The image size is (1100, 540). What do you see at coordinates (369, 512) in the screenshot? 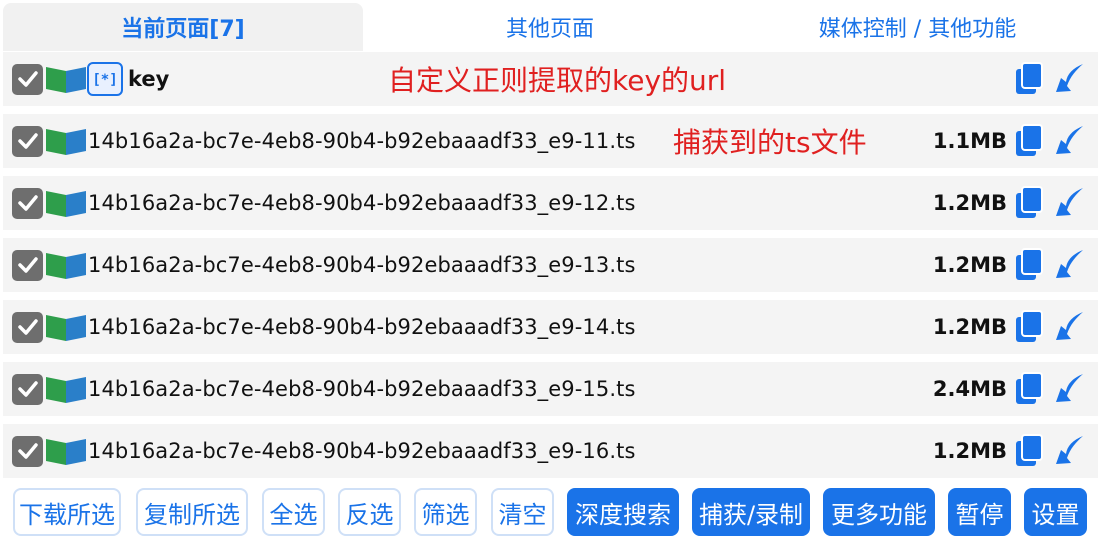
I see `invert-selection-button: 反选` at bounding box center [369, 512].